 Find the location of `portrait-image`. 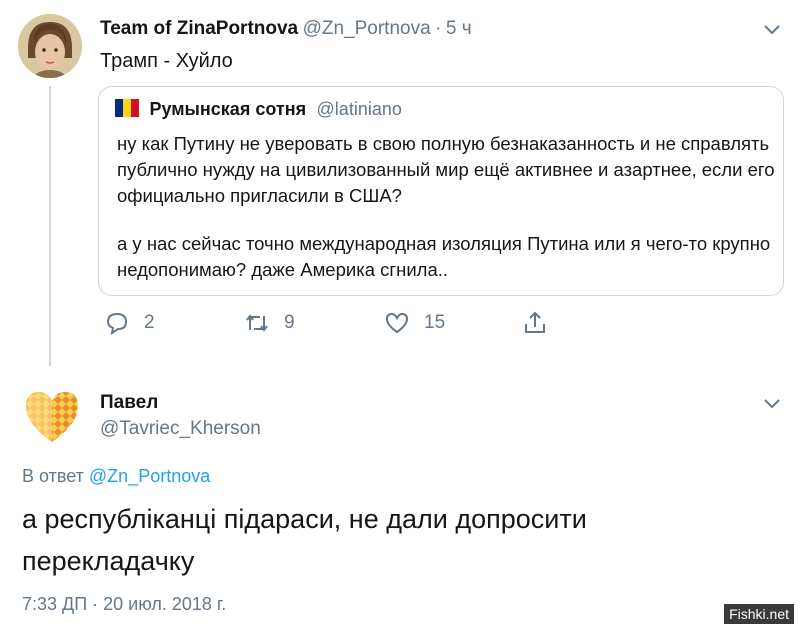

portrait-image is located at coordinates (50, 46).